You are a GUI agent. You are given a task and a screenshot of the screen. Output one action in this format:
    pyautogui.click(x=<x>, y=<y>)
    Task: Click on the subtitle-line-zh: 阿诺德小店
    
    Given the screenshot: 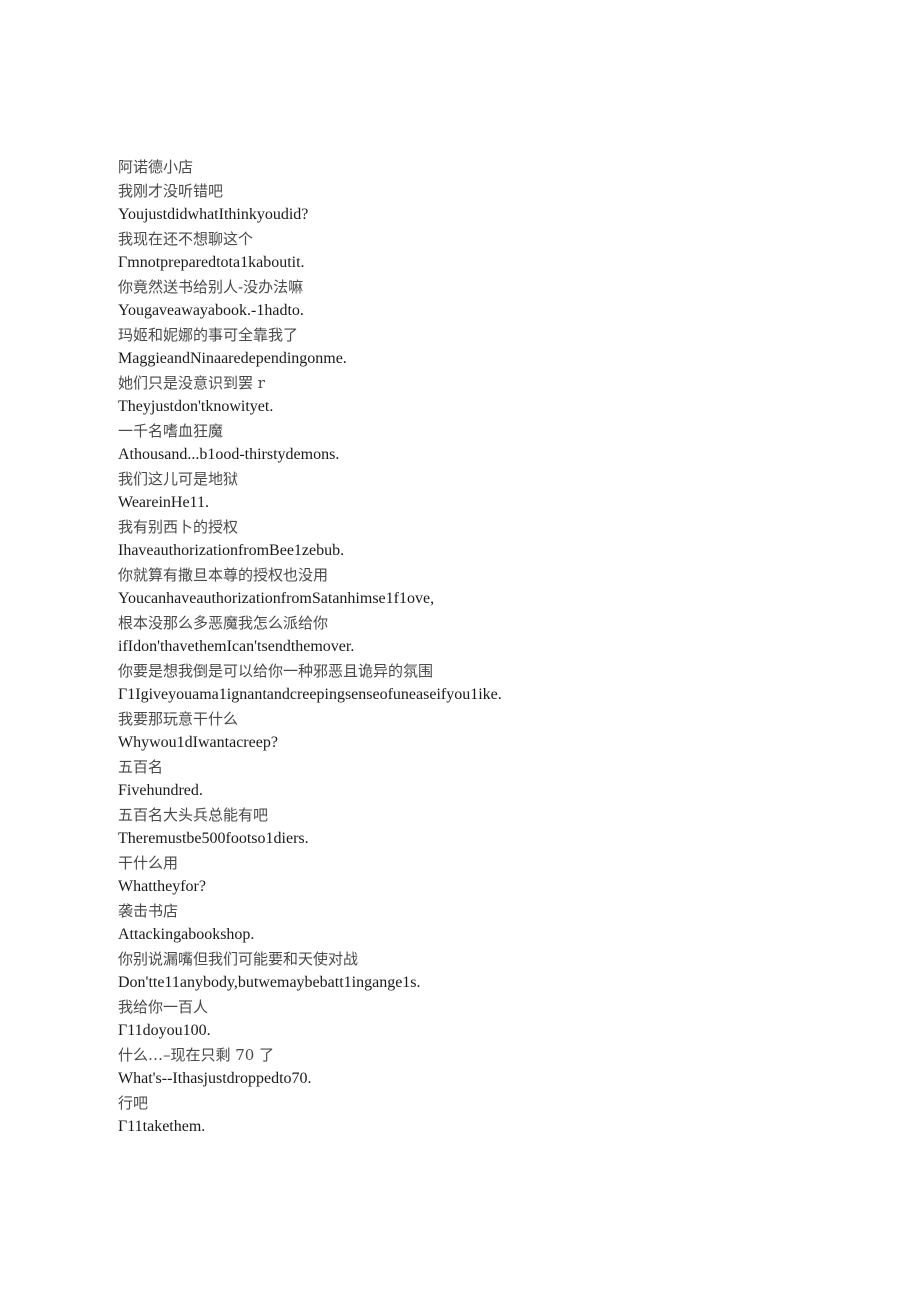 What is the action you would take?
    pyautogui.click(x=156, y=167)
    